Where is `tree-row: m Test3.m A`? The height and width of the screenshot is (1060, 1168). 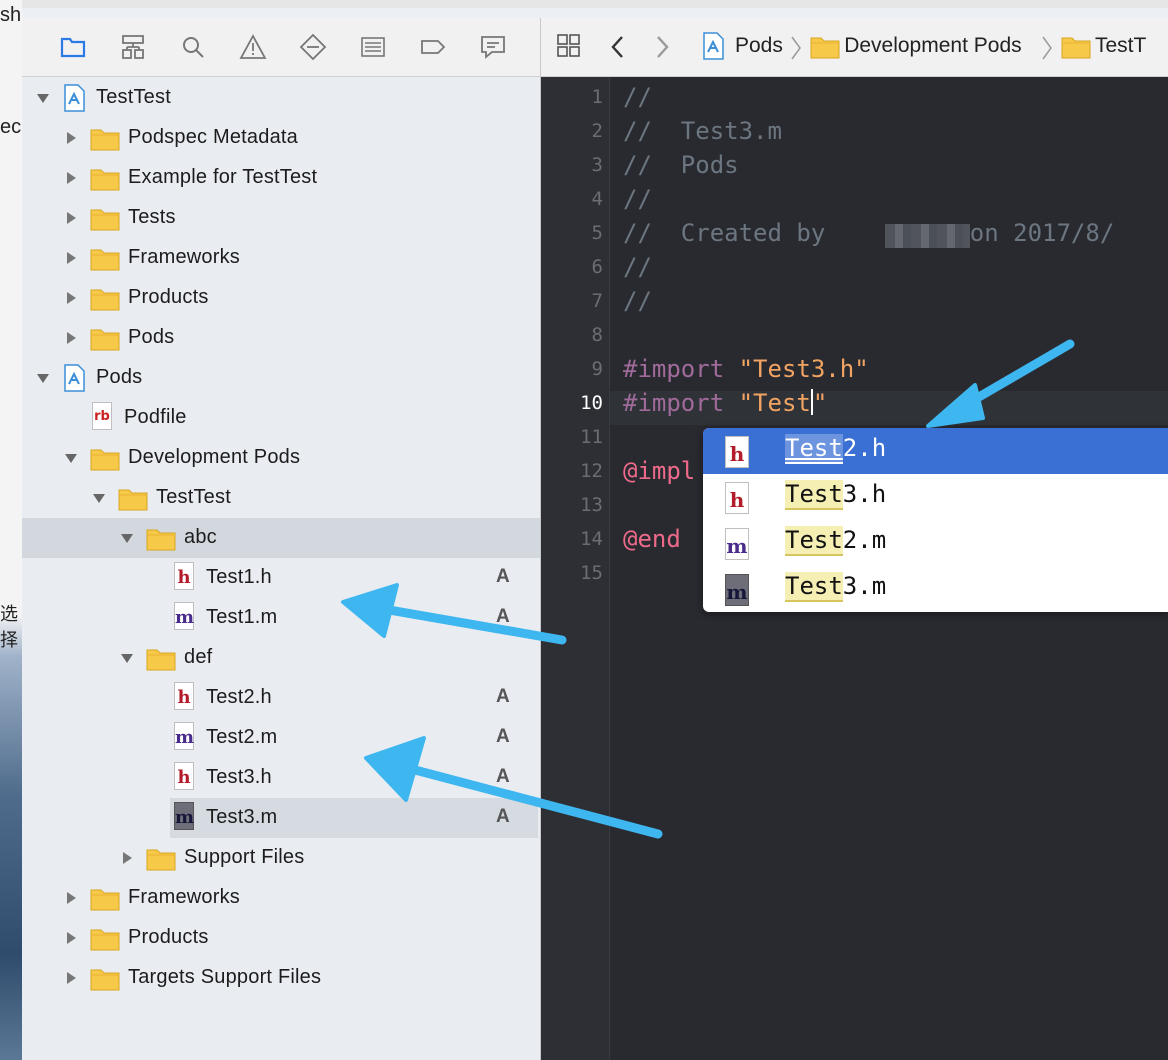
tree-row: m Test3.m A is located at coordinates (354, 818).